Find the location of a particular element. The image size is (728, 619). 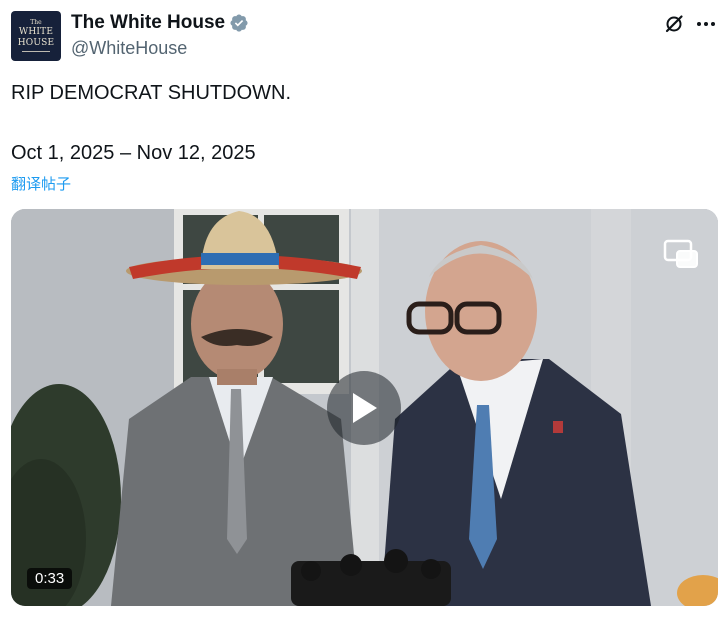

tweet-dates: Oct 1, 2025 – Nov 12, 2025 is located at coordinates (133, 153).